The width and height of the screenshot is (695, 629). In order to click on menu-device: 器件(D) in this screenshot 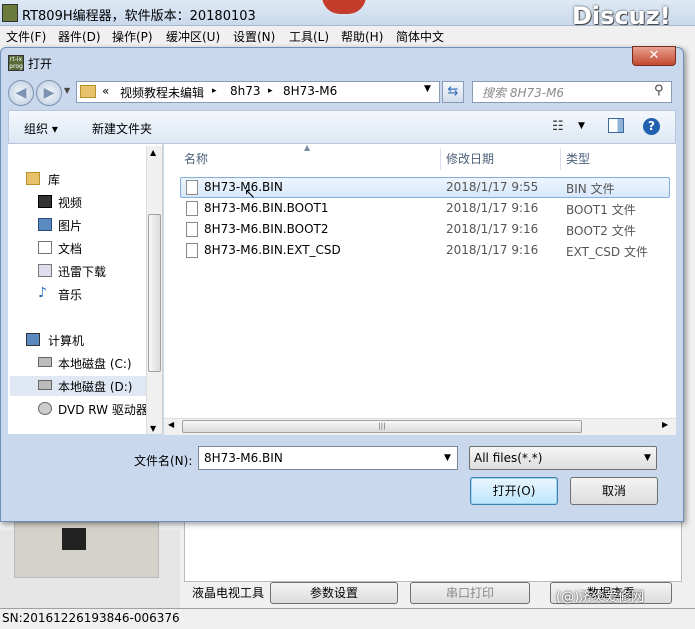, I will do `click(79, 36)`.